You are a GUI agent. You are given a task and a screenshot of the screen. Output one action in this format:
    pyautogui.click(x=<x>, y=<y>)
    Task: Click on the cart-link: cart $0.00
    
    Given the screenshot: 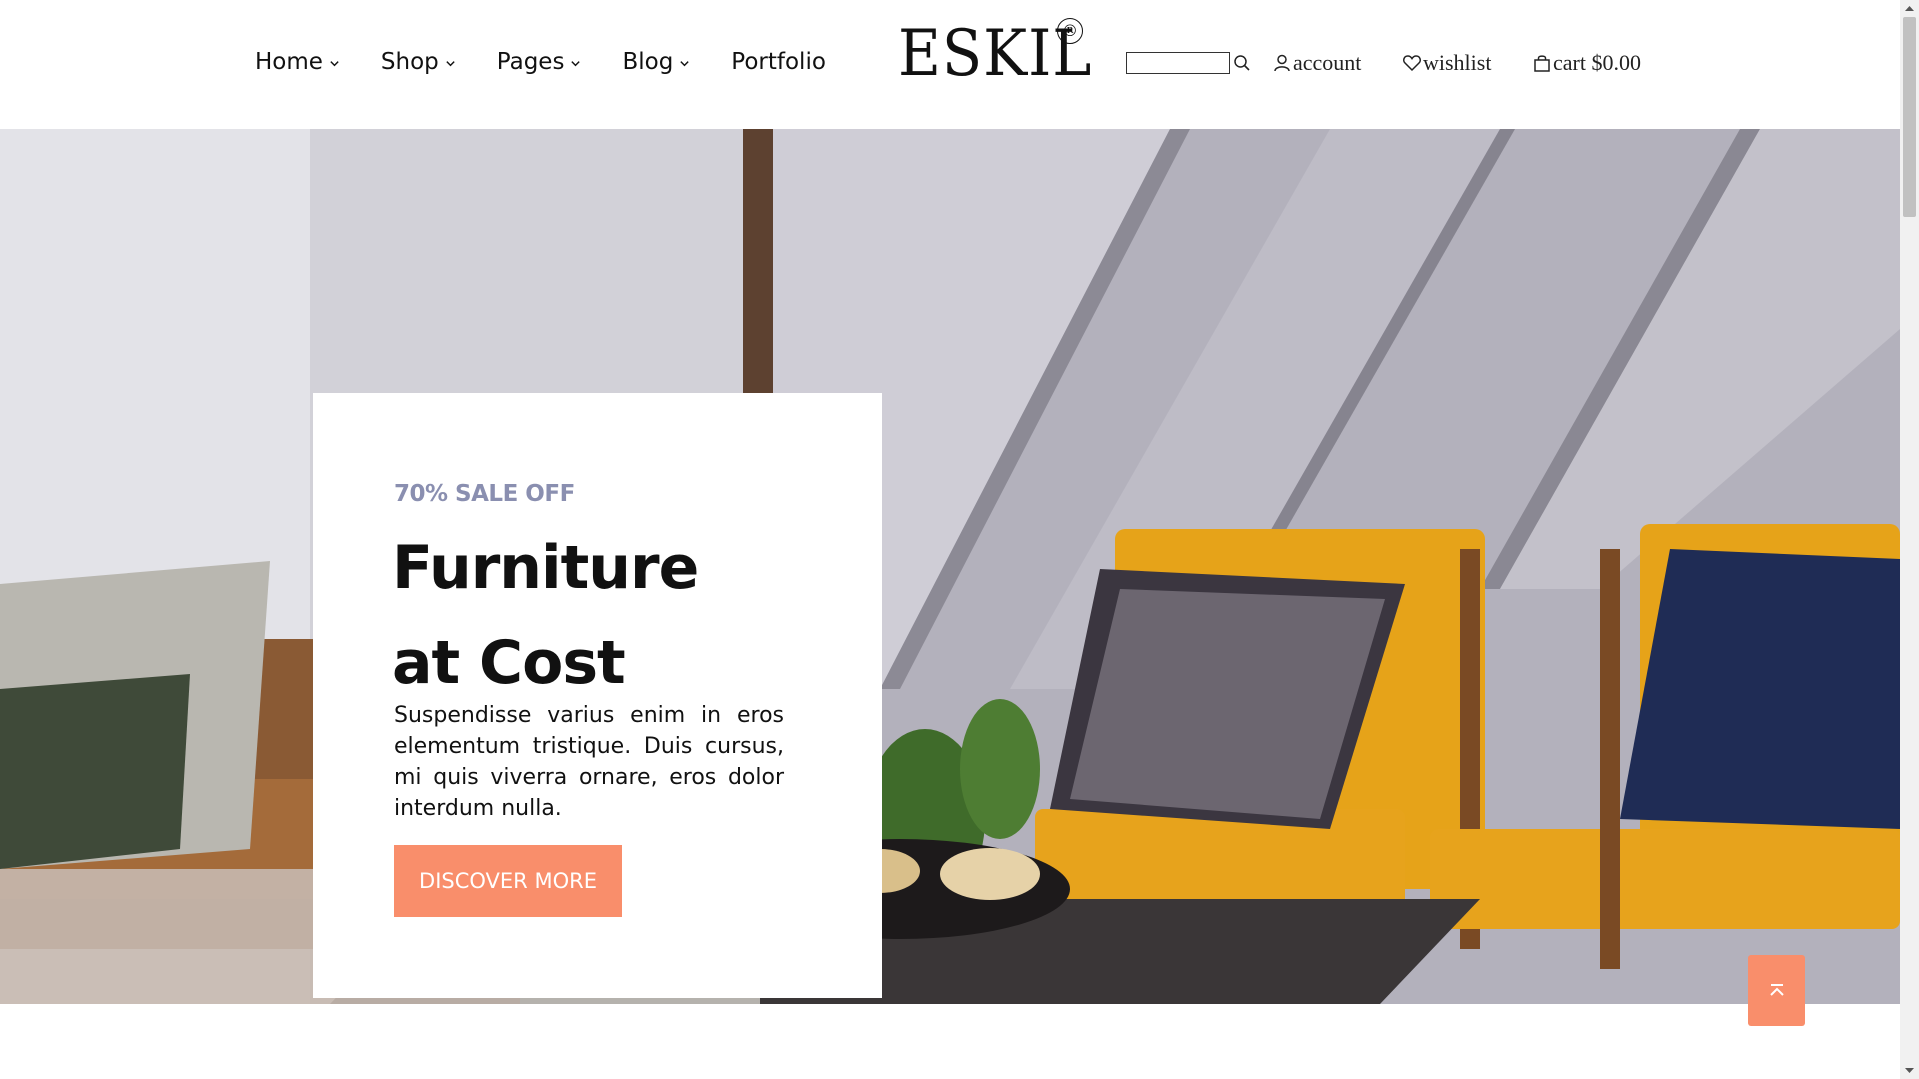 What is the action you would take?
    pyautogui.click(x=1586, y=63)
    